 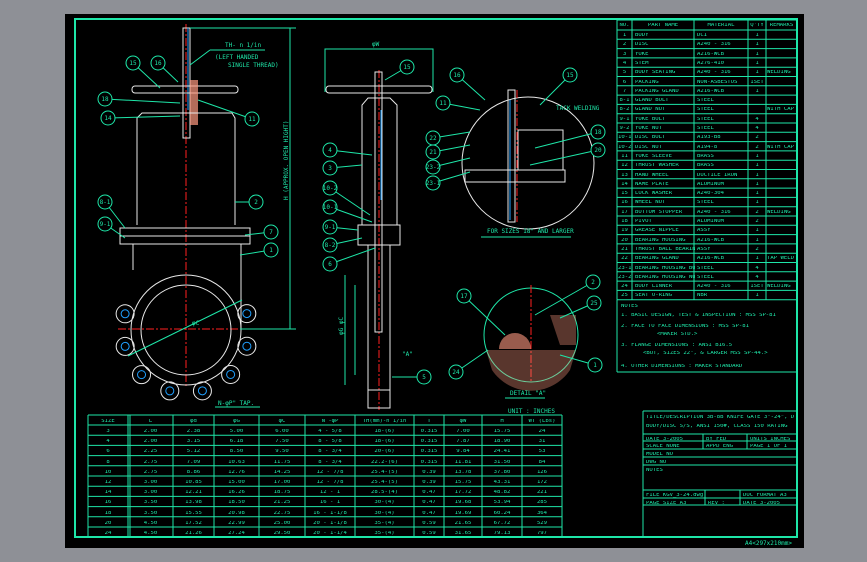 I want to click on balloon-11: 11, so click(x=458, y=103).